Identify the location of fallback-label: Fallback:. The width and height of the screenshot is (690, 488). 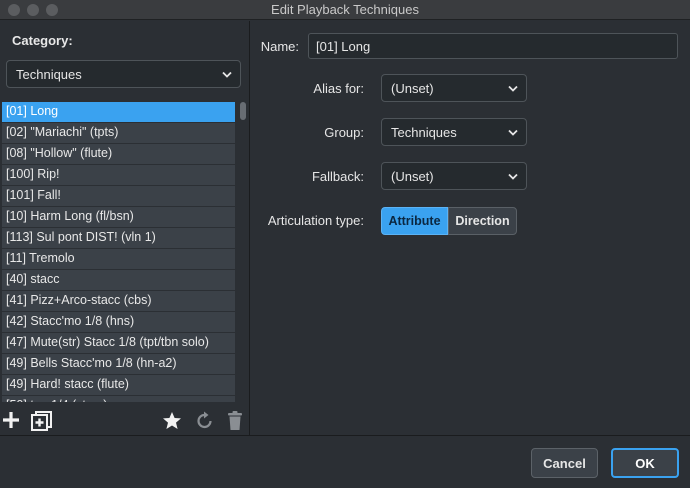
(337, 176).